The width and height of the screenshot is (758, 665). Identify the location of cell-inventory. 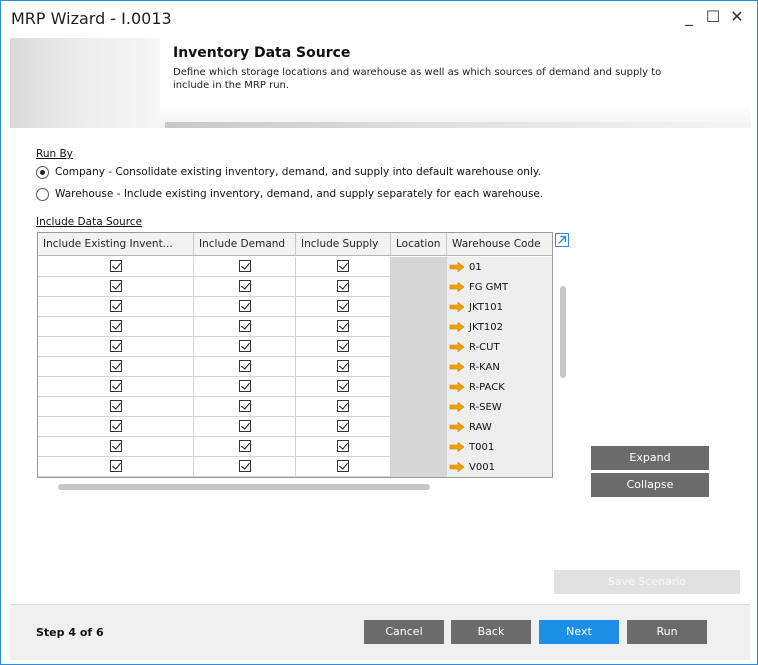
(116, 407).